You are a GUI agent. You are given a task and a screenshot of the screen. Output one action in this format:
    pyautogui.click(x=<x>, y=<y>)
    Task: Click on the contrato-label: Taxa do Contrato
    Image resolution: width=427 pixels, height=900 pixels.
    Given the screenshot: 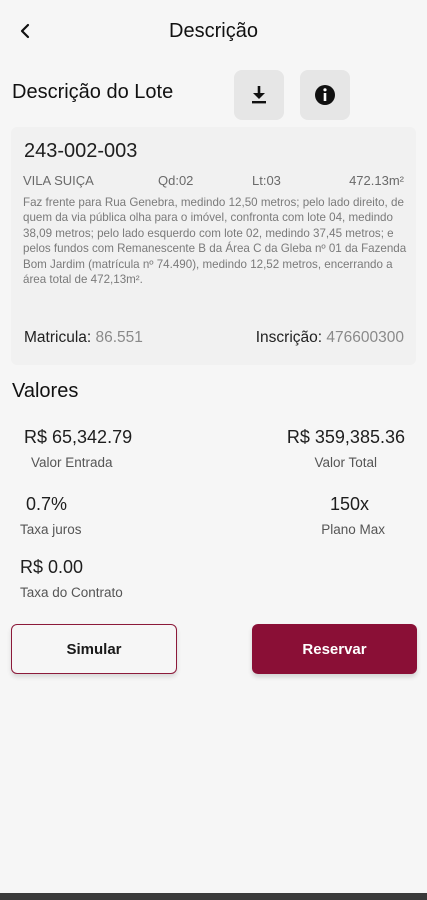 What is the action you would take?
    pyautogui.click(x=71, y=592)
    